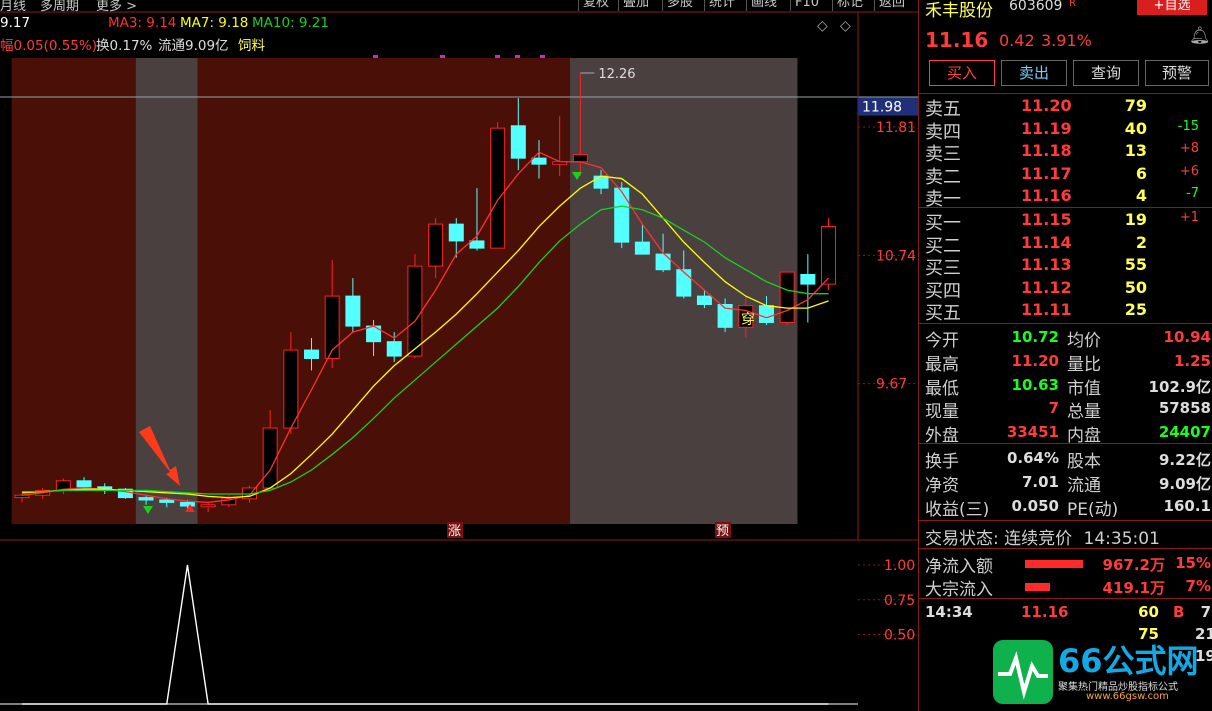  Describe the element at coordinates (1172, 7) in the screenshot. I see `add-watchlist-button: +自选` at that location.